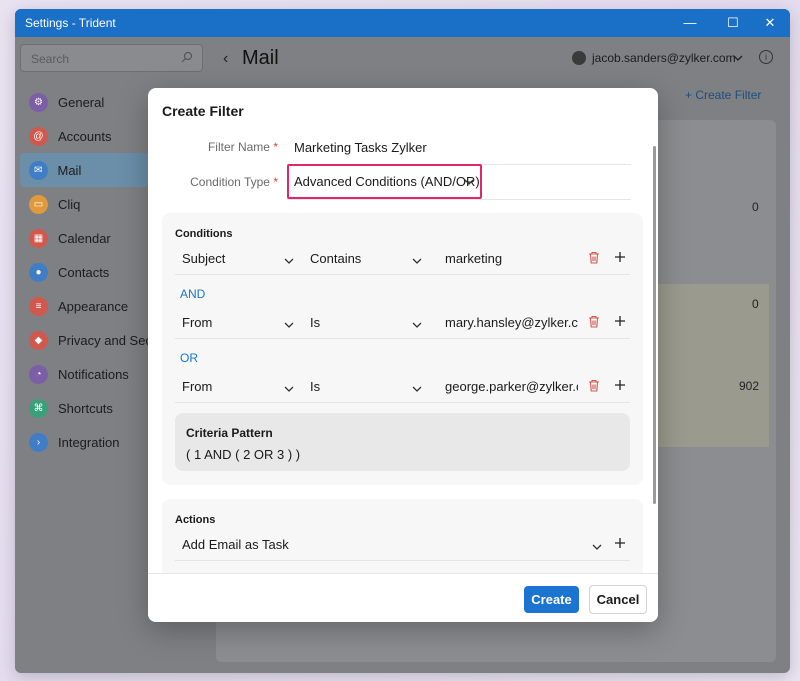 Image resolution: width=800 pixels, height=681 pixels. Describe the element at coordinates (111, 58) in the screenshot. I see `search-input: Search` at that location.